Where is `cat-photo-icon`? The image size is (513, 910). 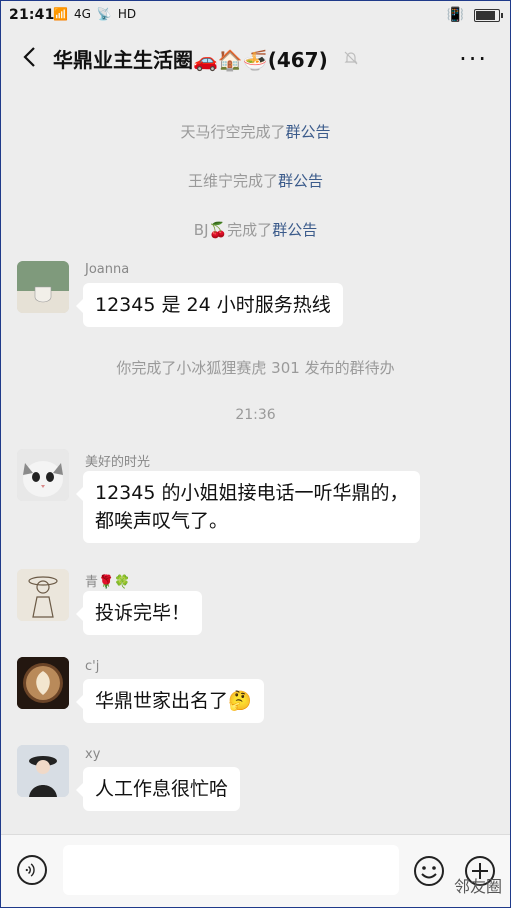
cat-photo-icon is located at coordinates (43, 475).